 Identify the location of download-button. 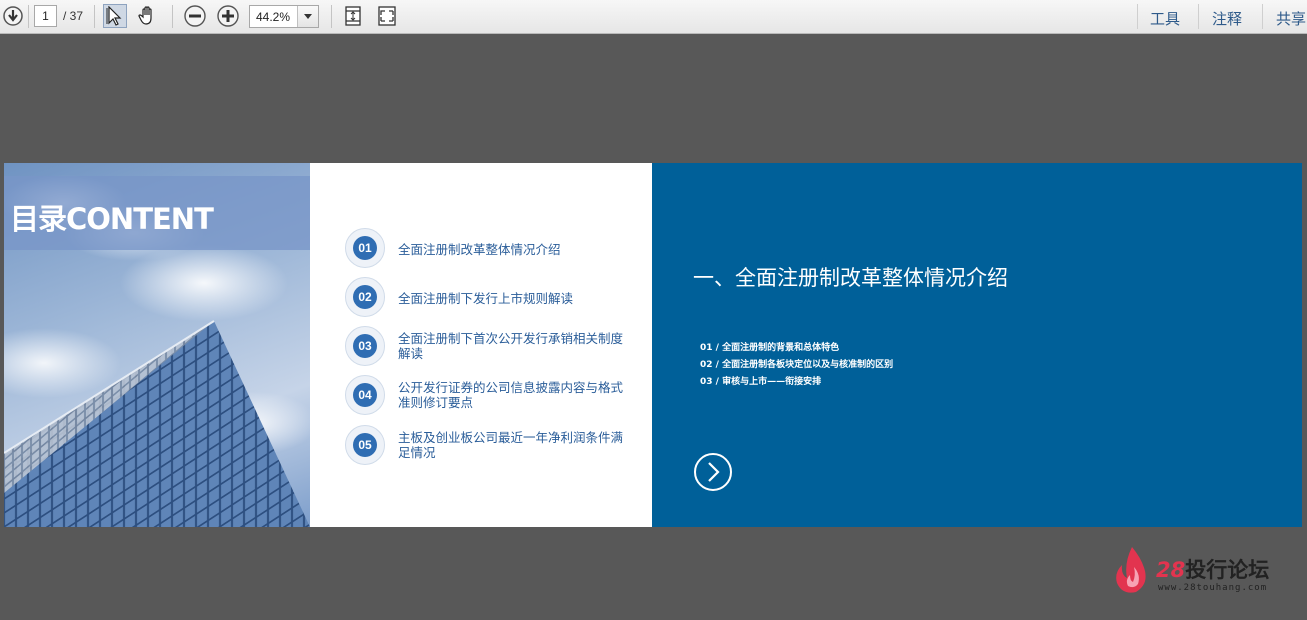
(13, 16).